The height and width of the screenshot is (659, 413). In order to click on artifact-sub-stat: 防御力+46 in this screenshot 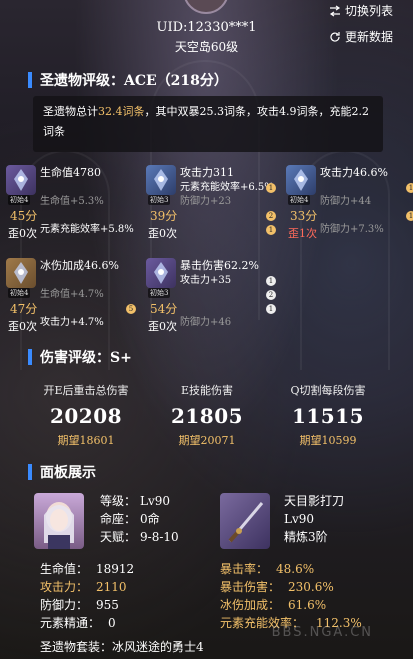, I will do `click(228, 323)`.